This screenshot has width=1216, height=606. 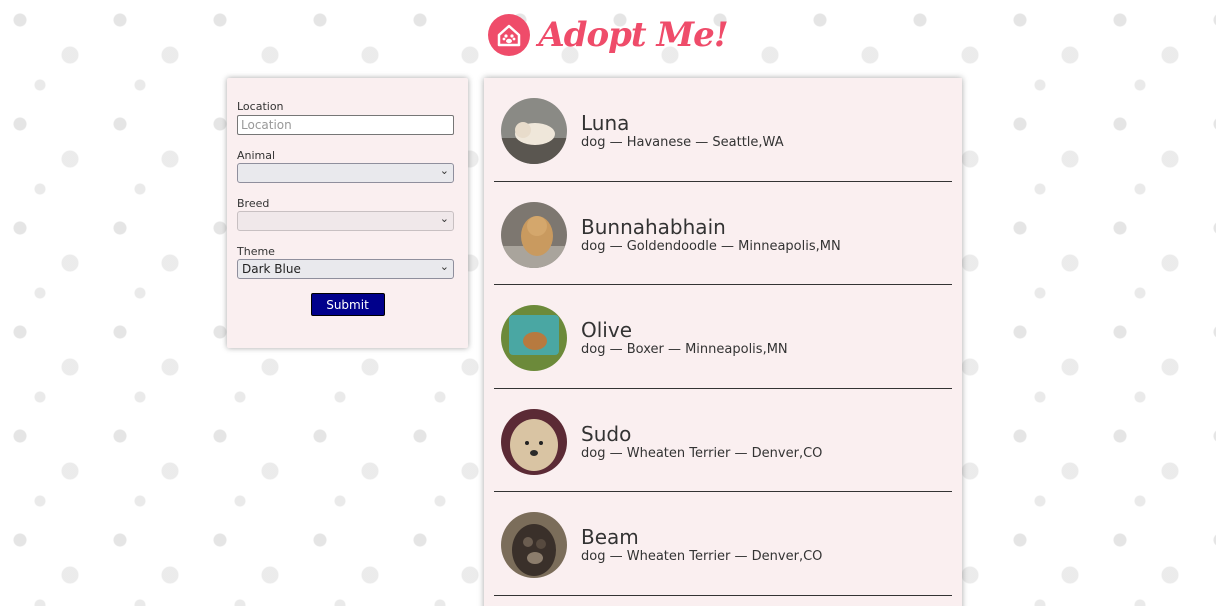 I want to click on location-label: Location, so click(x=260, y=106).